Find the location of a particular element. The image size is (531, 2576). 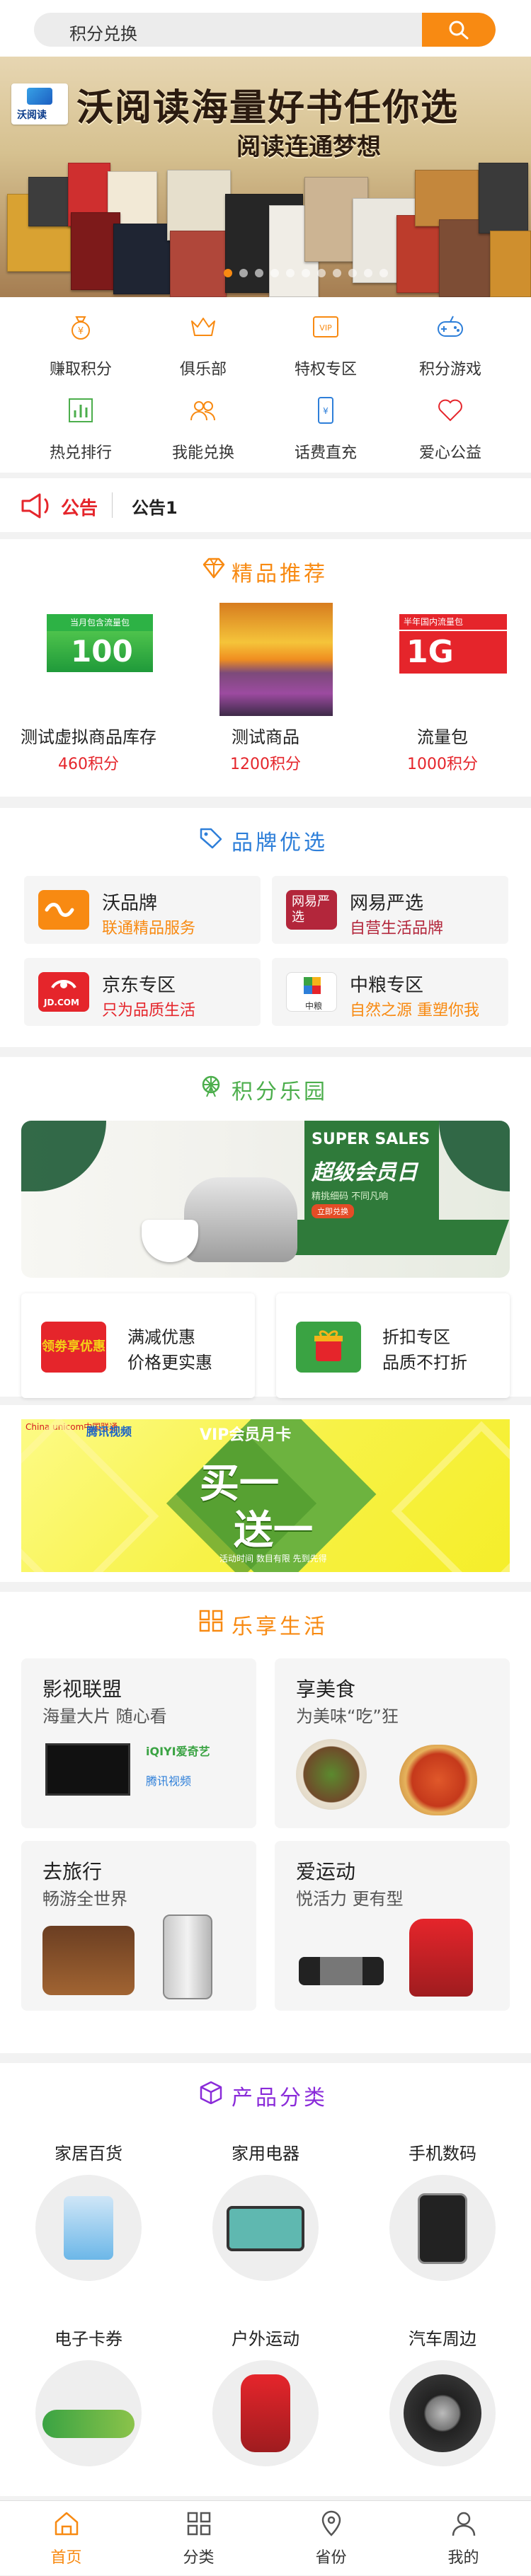

bottom-tab-bar: 首页 分类 省份 我的 is located at coordinates (265, 2537).